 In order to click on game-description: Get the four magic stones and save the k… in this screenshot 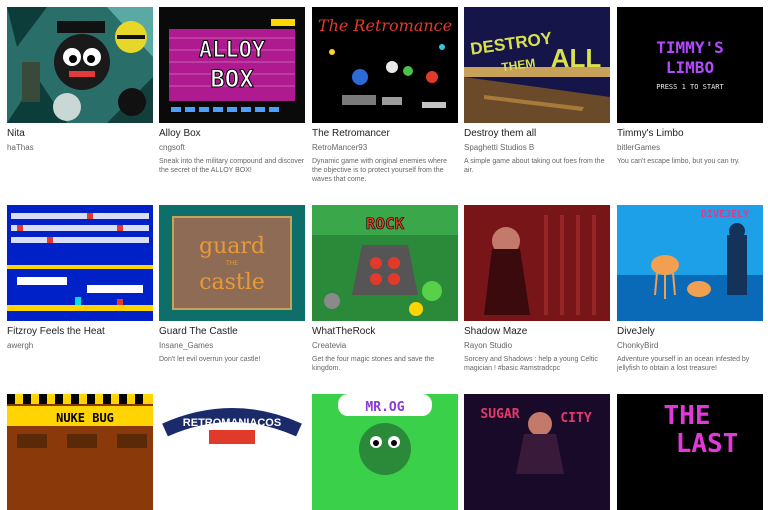, I will do `click(373, 364)`.